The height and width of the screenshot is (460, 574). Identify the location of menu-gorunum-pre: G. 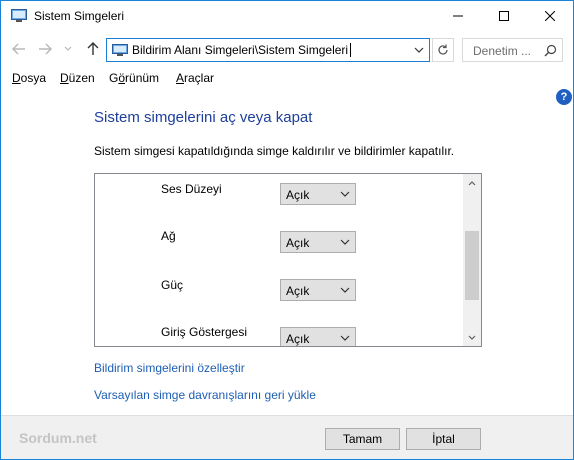
(114, 78).